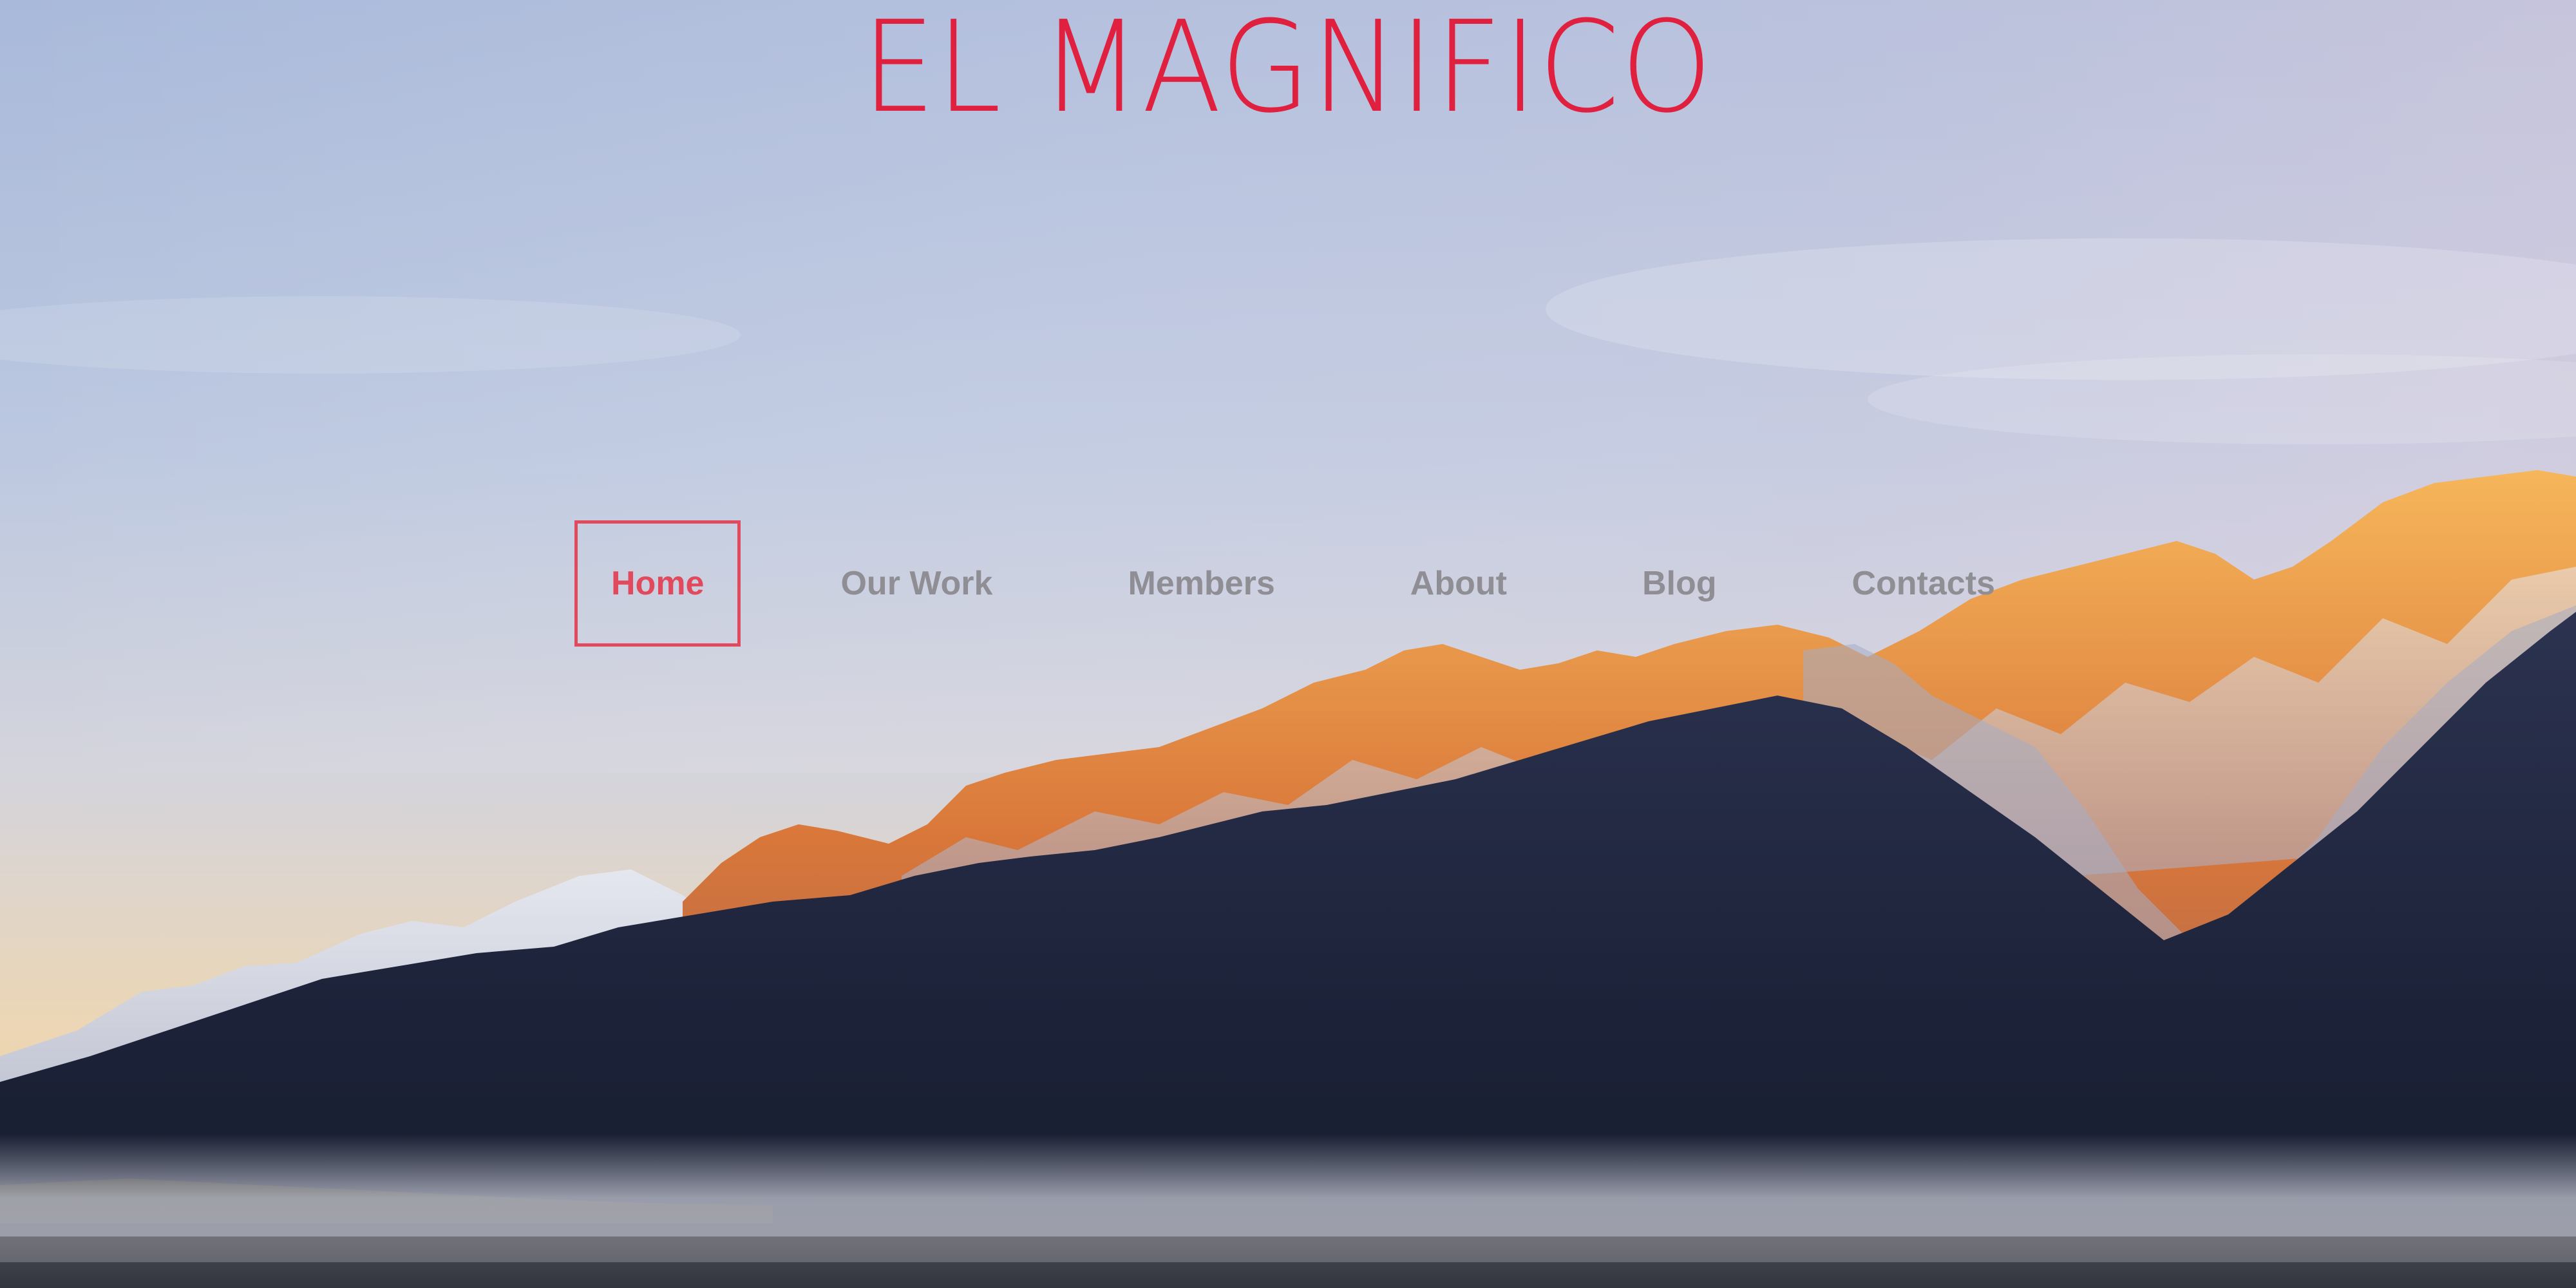 This screenshot has width=2576, height=1288. I want to click on nav-item-home: Home, so click(657, 583).